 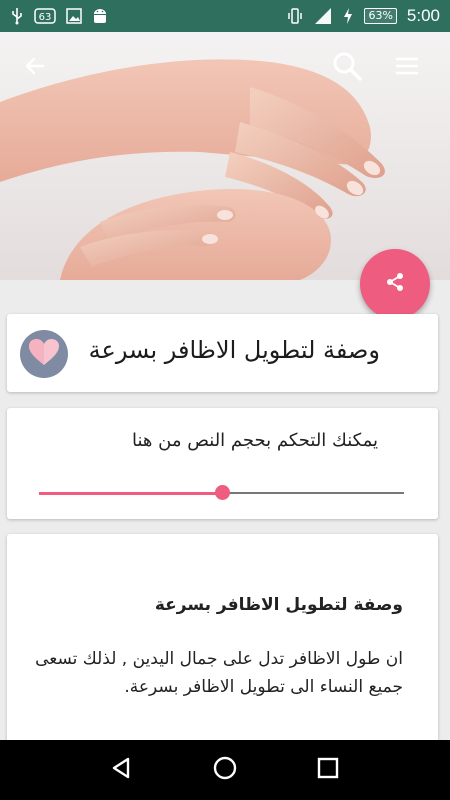 I want to click on text-size-label: يمكنك التحكم بحجم النص من هنا, so click(x=255, y=440).